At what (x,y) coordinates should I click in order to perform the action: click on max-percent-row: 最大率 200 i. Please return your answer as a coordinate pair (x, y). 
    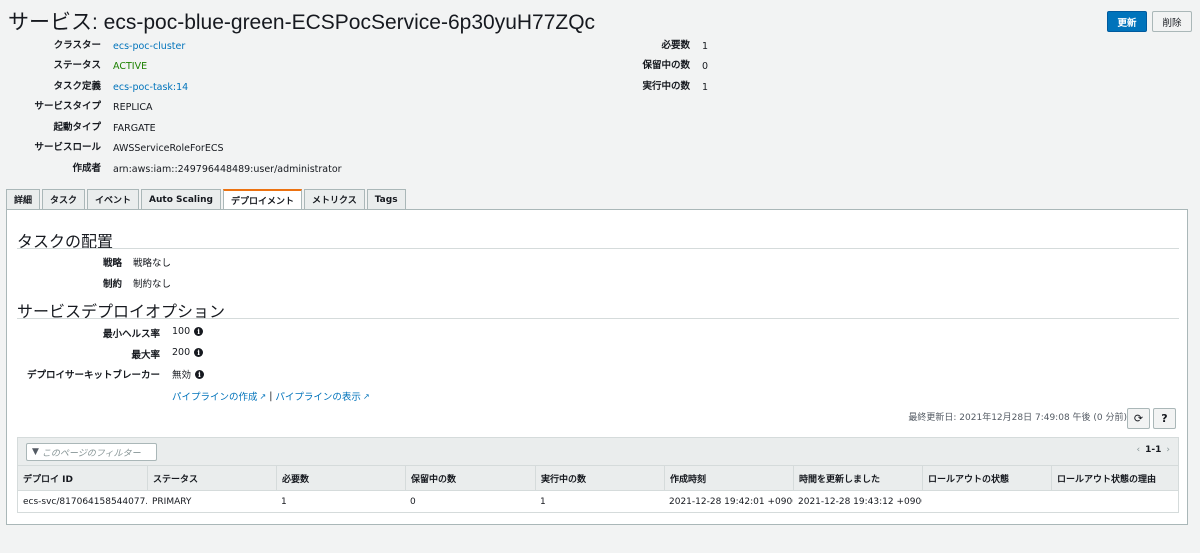
    Looking at the image, I should click on (157, 355).